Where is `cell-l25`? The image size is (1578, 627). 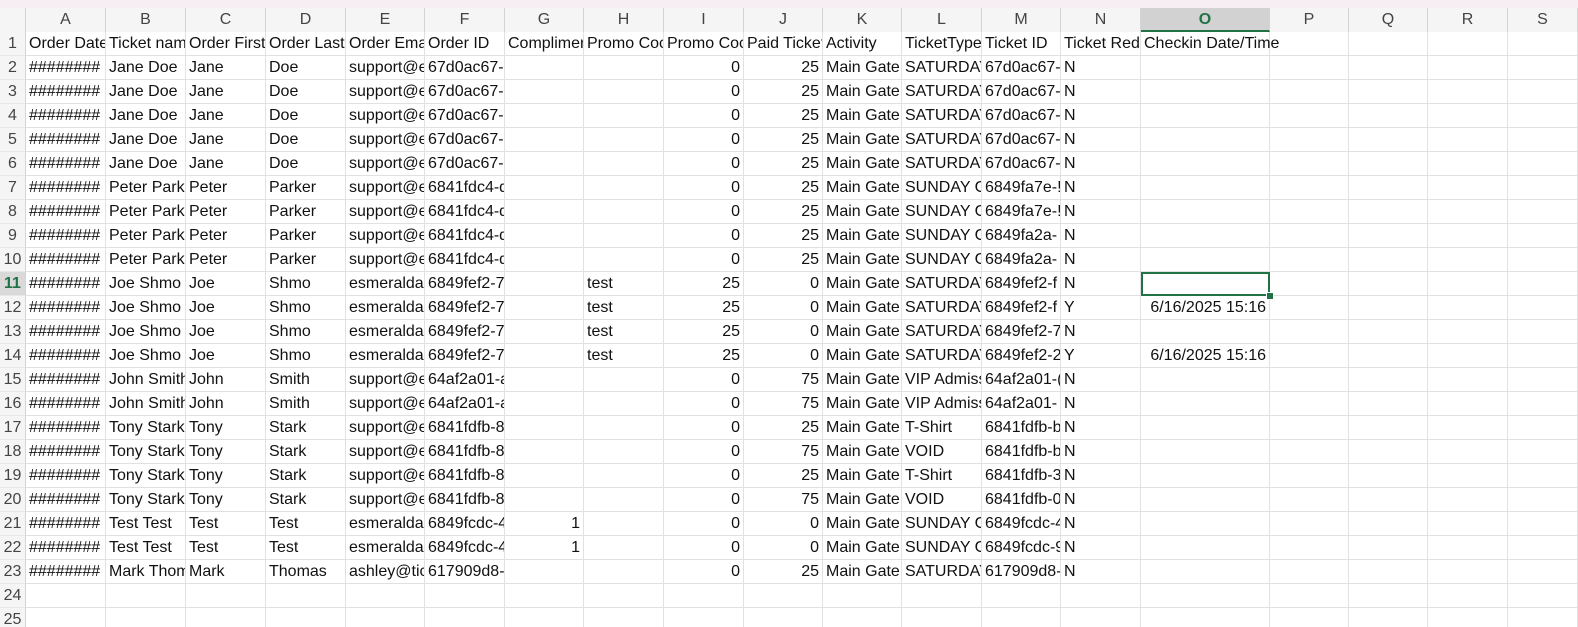
cell-l25 is located at coordinates (942, 617).